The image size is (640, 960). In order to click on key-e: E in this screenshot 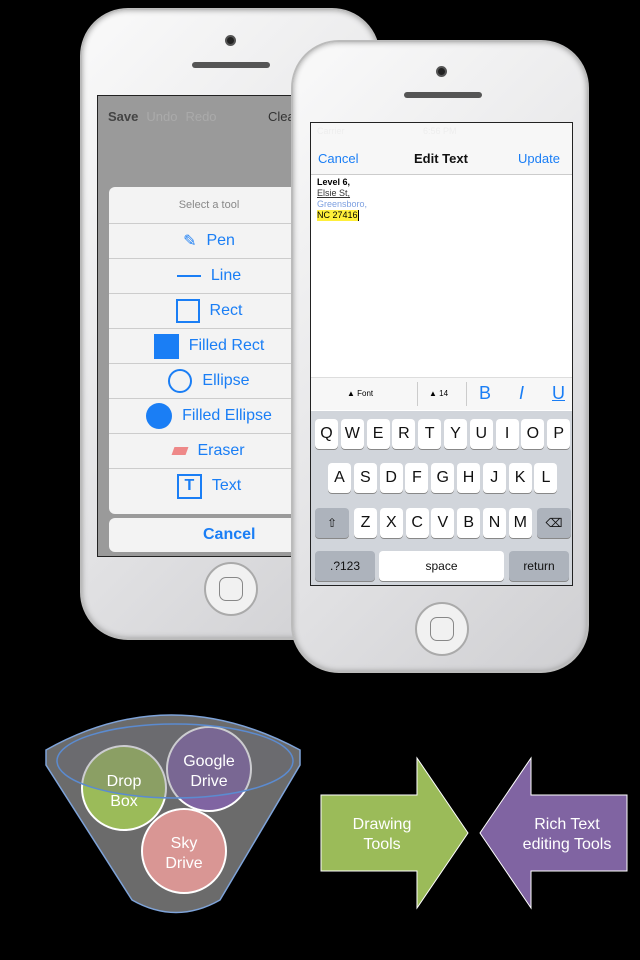, I will do `click(378, 434)`.